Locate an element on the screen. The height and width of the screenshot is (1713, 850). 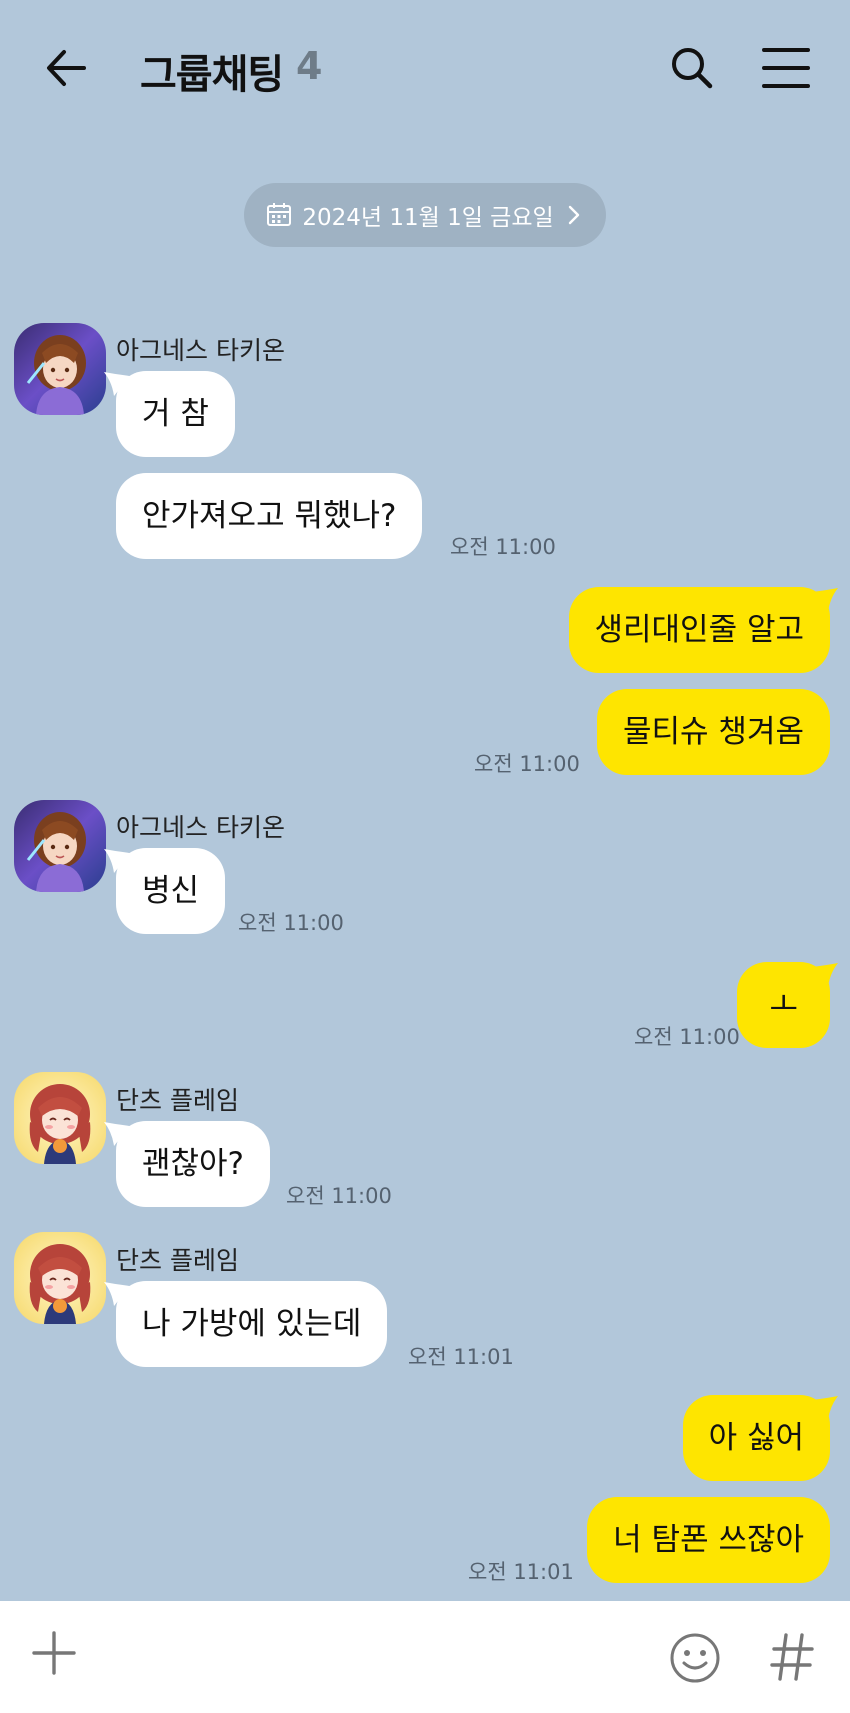
message-bubble: 아 싫어 is located at coordinates (756, 1438).